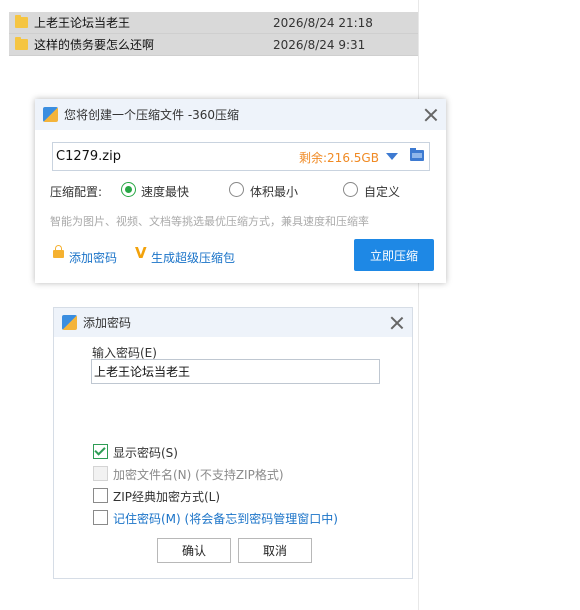 The width and height of the screenshot is (580, 610). Describe the element at coordinates (319, 44) in the screenshot. I see `file-date: 2026/8/24 9:31` at that location.